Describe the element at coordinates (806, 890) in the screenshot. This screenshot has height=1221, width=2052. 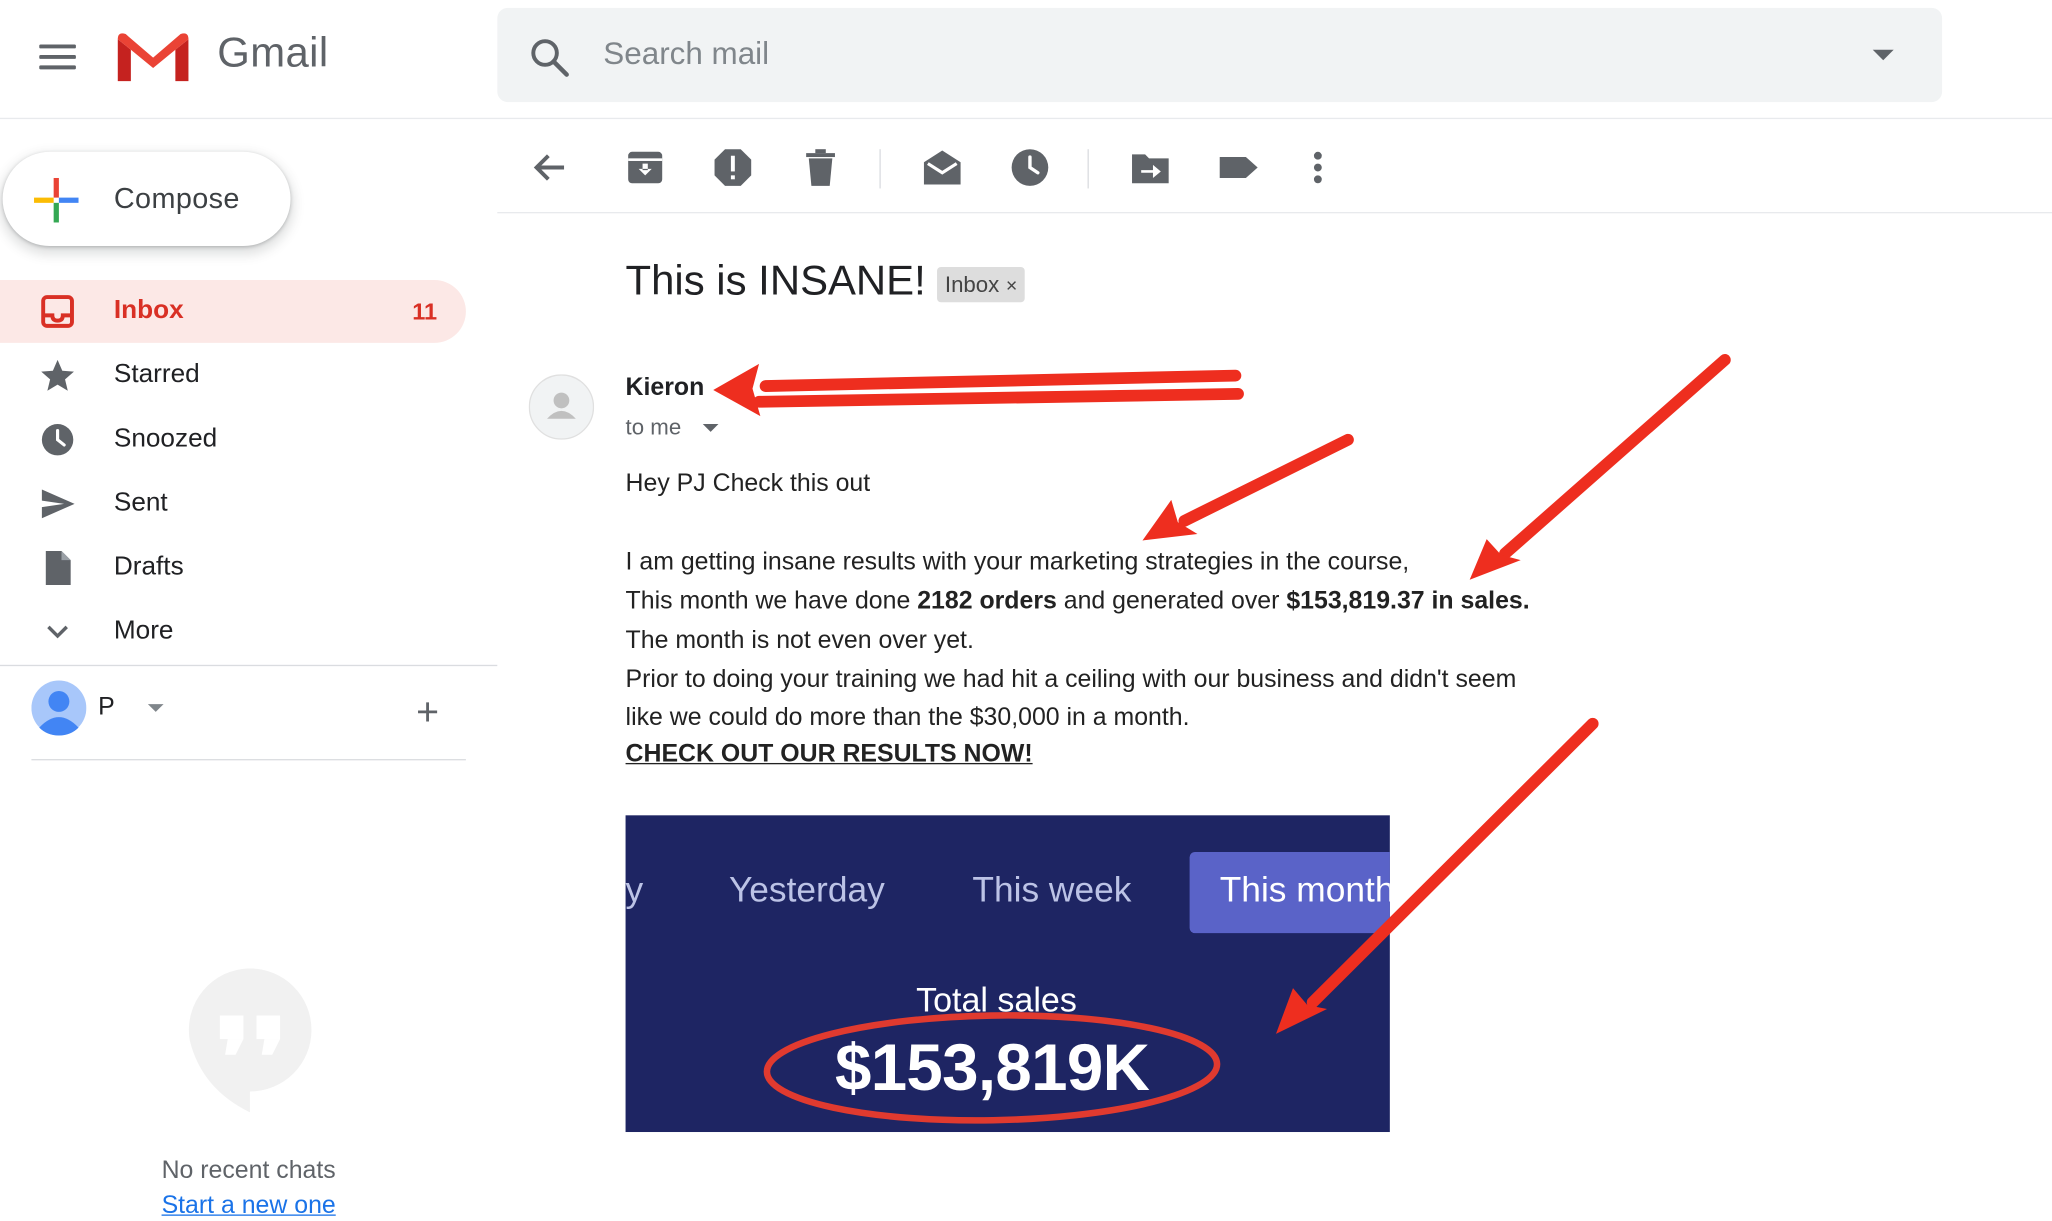
I see `dashboard-tab: Yesterday` at that location.